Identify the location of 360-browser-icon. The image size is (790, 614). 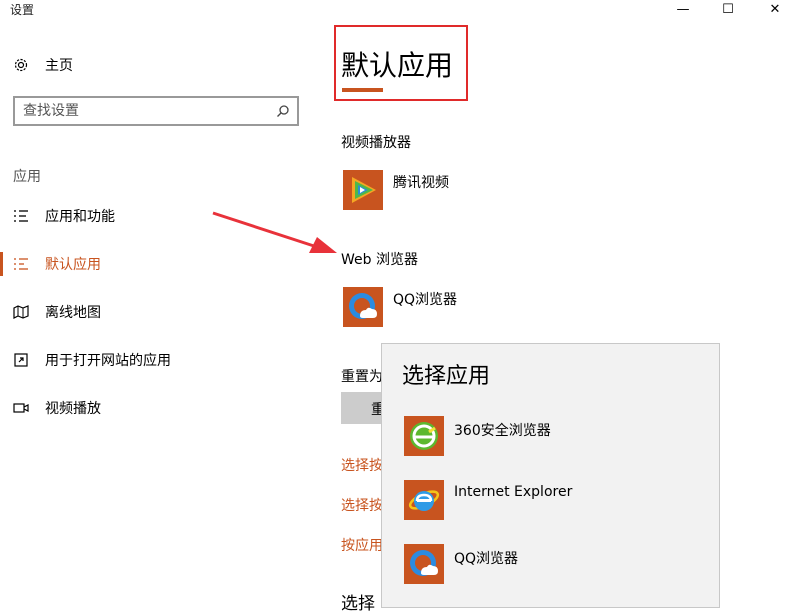
(424, 436).